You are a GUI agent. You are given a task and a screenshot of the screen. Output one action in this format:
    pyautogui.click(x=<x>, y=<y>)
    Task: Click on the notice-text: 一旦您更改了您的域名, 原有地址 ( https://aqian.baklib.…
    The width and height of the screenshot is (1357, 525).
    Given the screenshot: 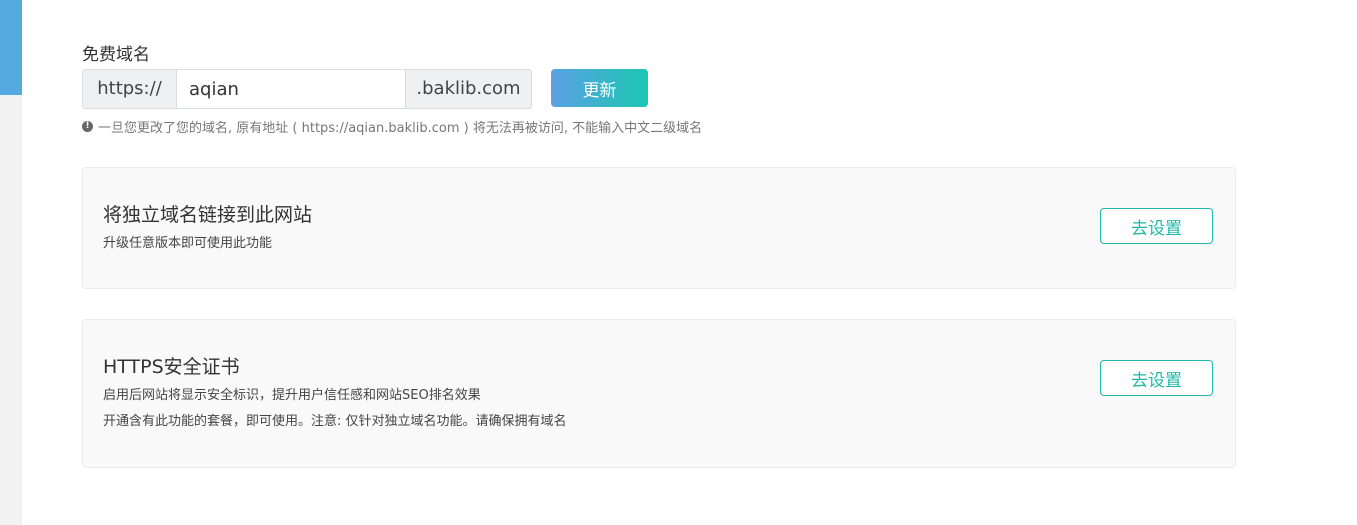 What is the action you would take?
    pyautogui.click(x=400, y=128)
    